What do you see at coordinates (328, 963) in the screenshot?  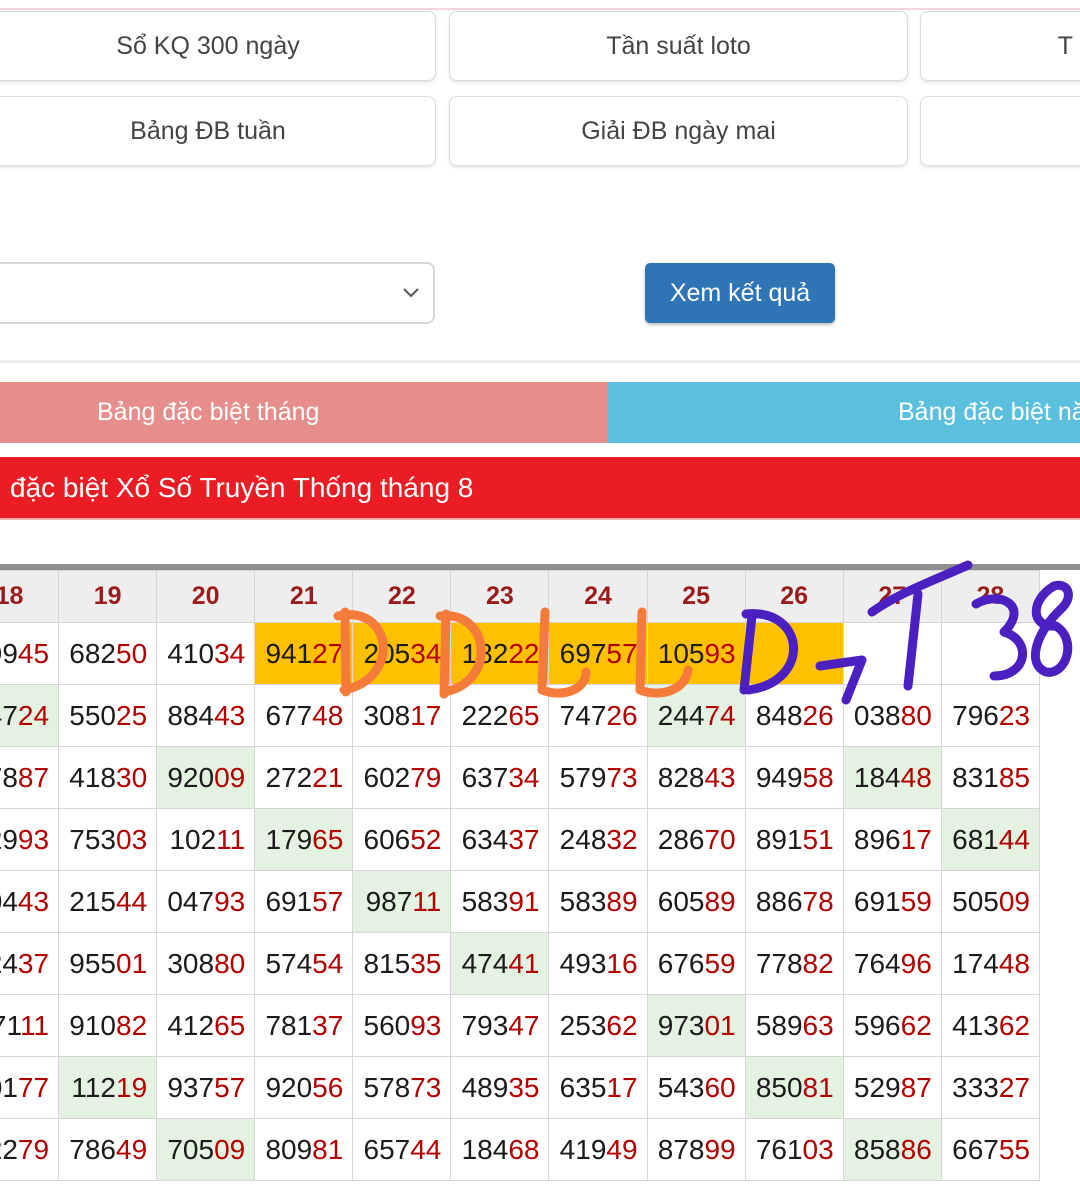 I see `result-last-two-digits: 54` at bounding box center [328, 963].